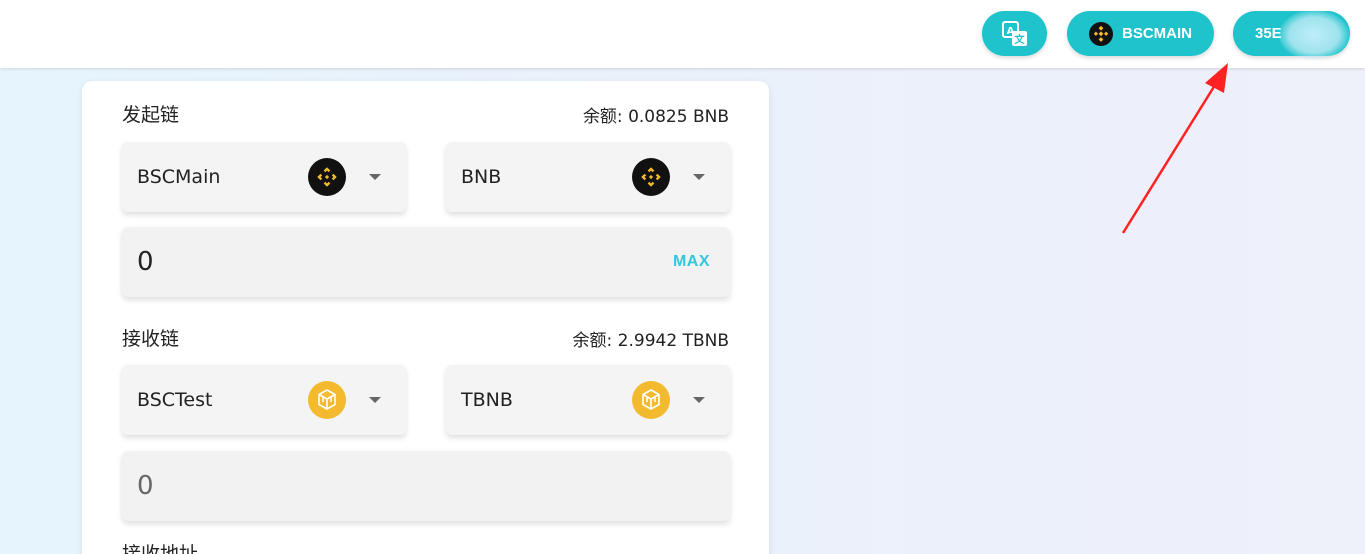 The image size is (1365, 554). I want to click on receive-chain-value: BSCTest, so click(175, 400).